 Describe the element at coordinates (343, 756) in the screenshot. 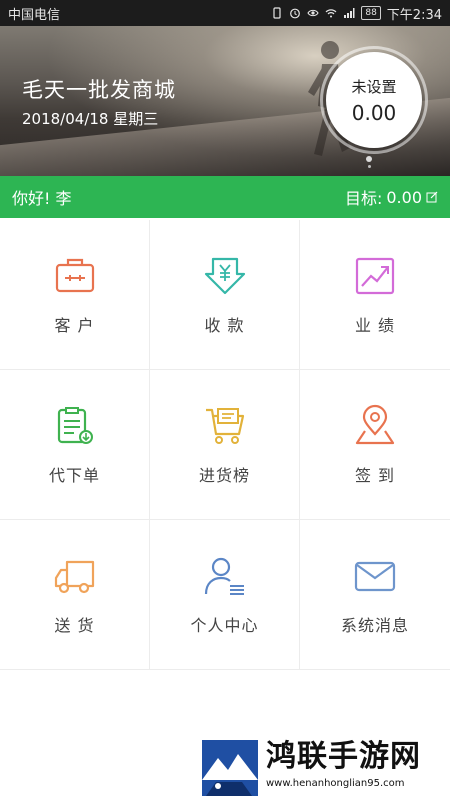

I see `watermark-title: 鸿联手游网` at that location.